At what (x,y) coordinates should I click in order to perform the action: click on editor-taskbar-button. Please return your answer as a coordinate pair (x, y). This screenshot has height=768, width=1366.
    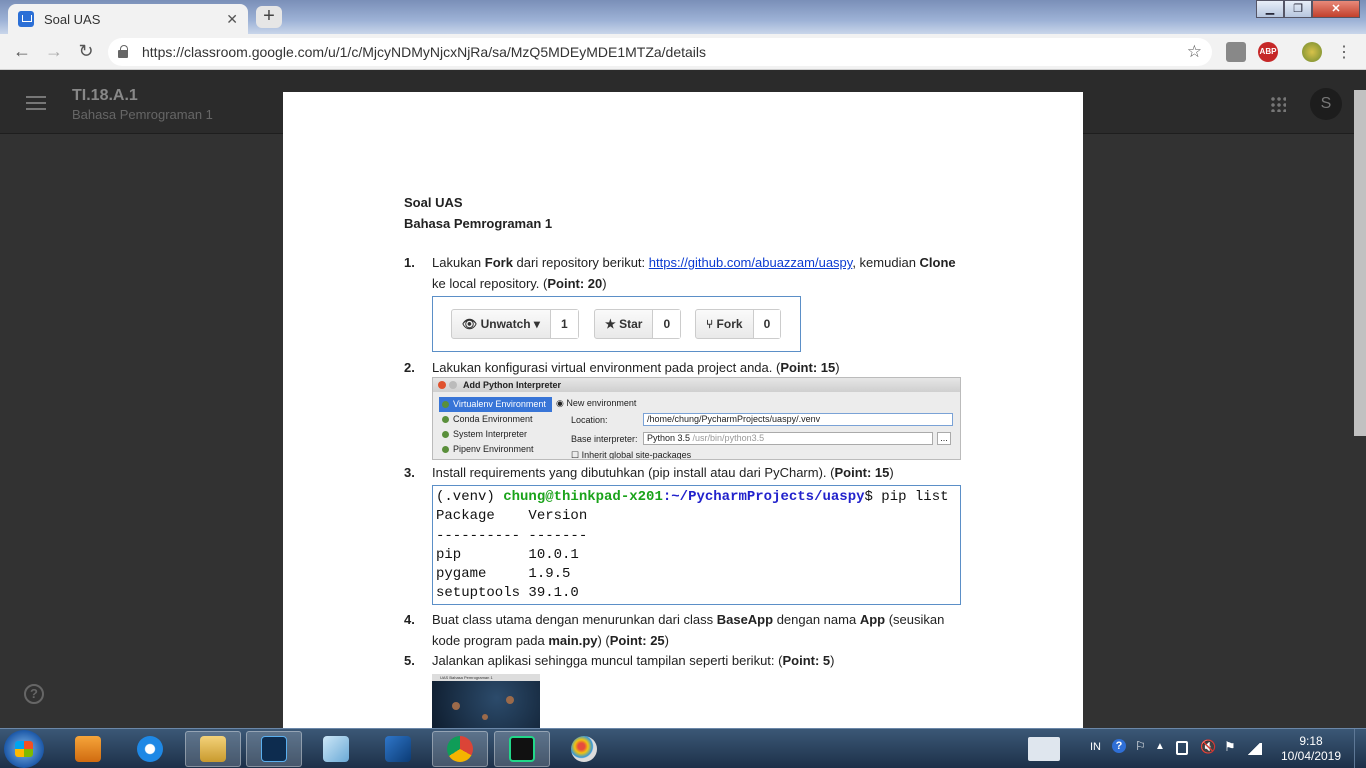
    Looking at the image, I should click on (398, 749).